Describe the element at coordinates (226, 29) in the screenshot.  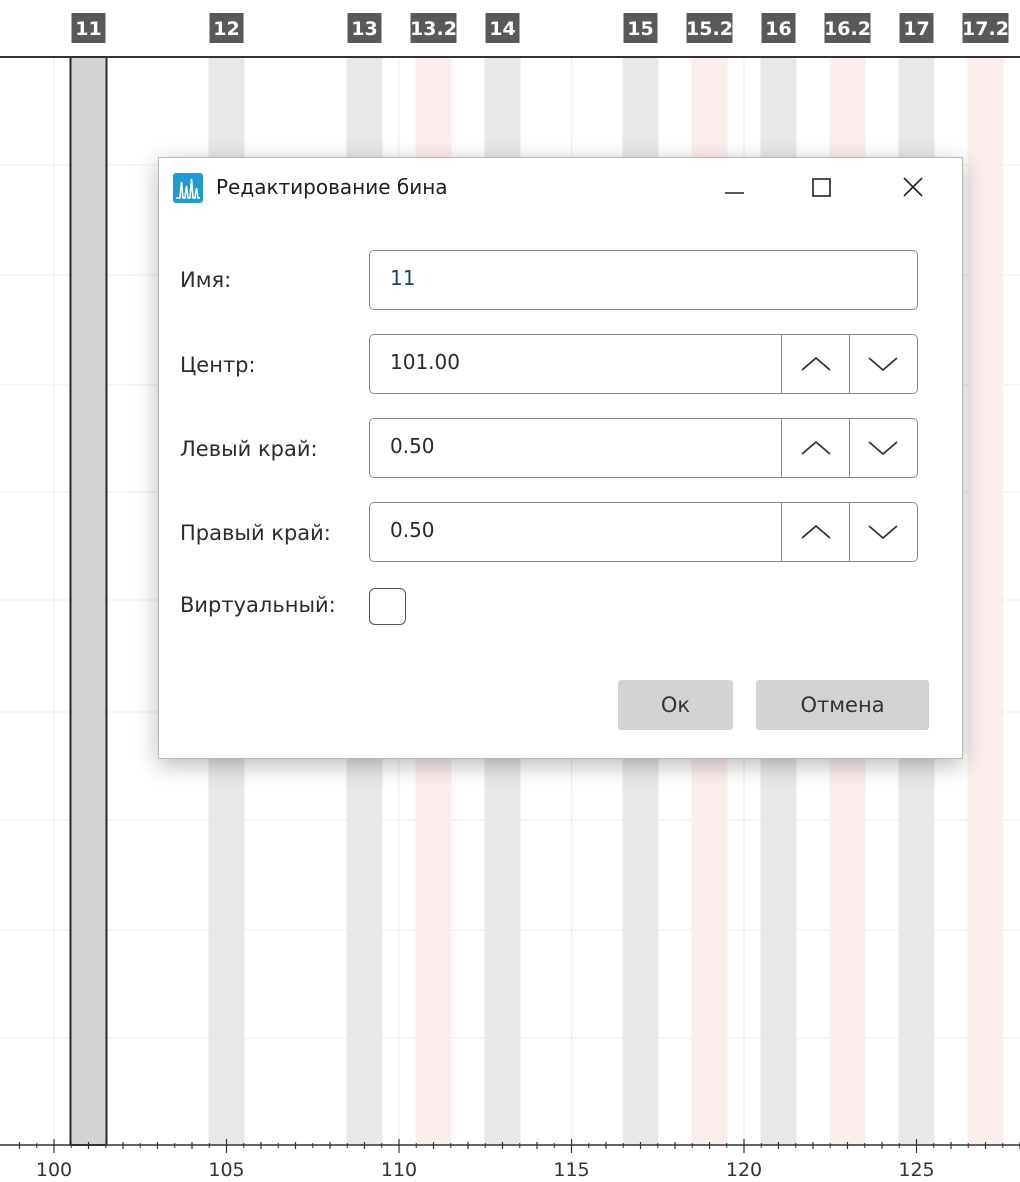
I see `bin-label-12: 12` at that location.